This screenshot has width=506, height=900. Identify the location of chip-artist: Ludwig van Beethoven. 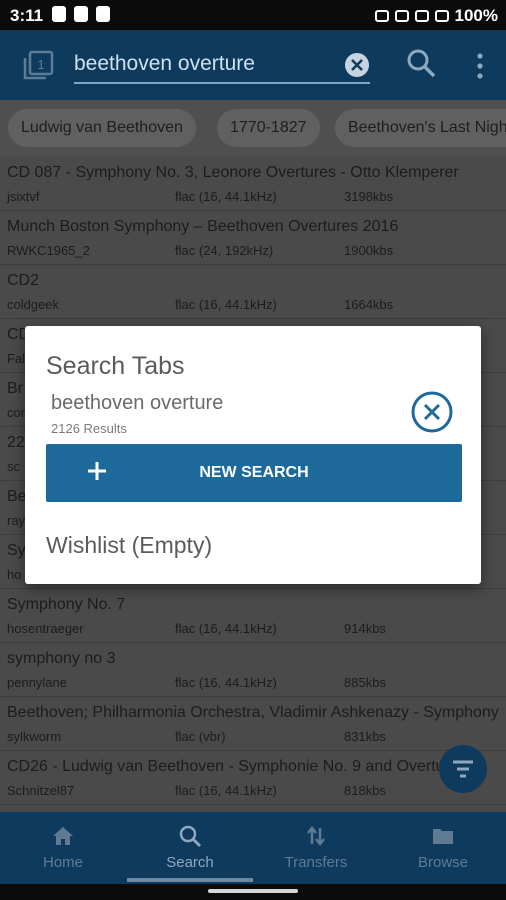
(102, 128).